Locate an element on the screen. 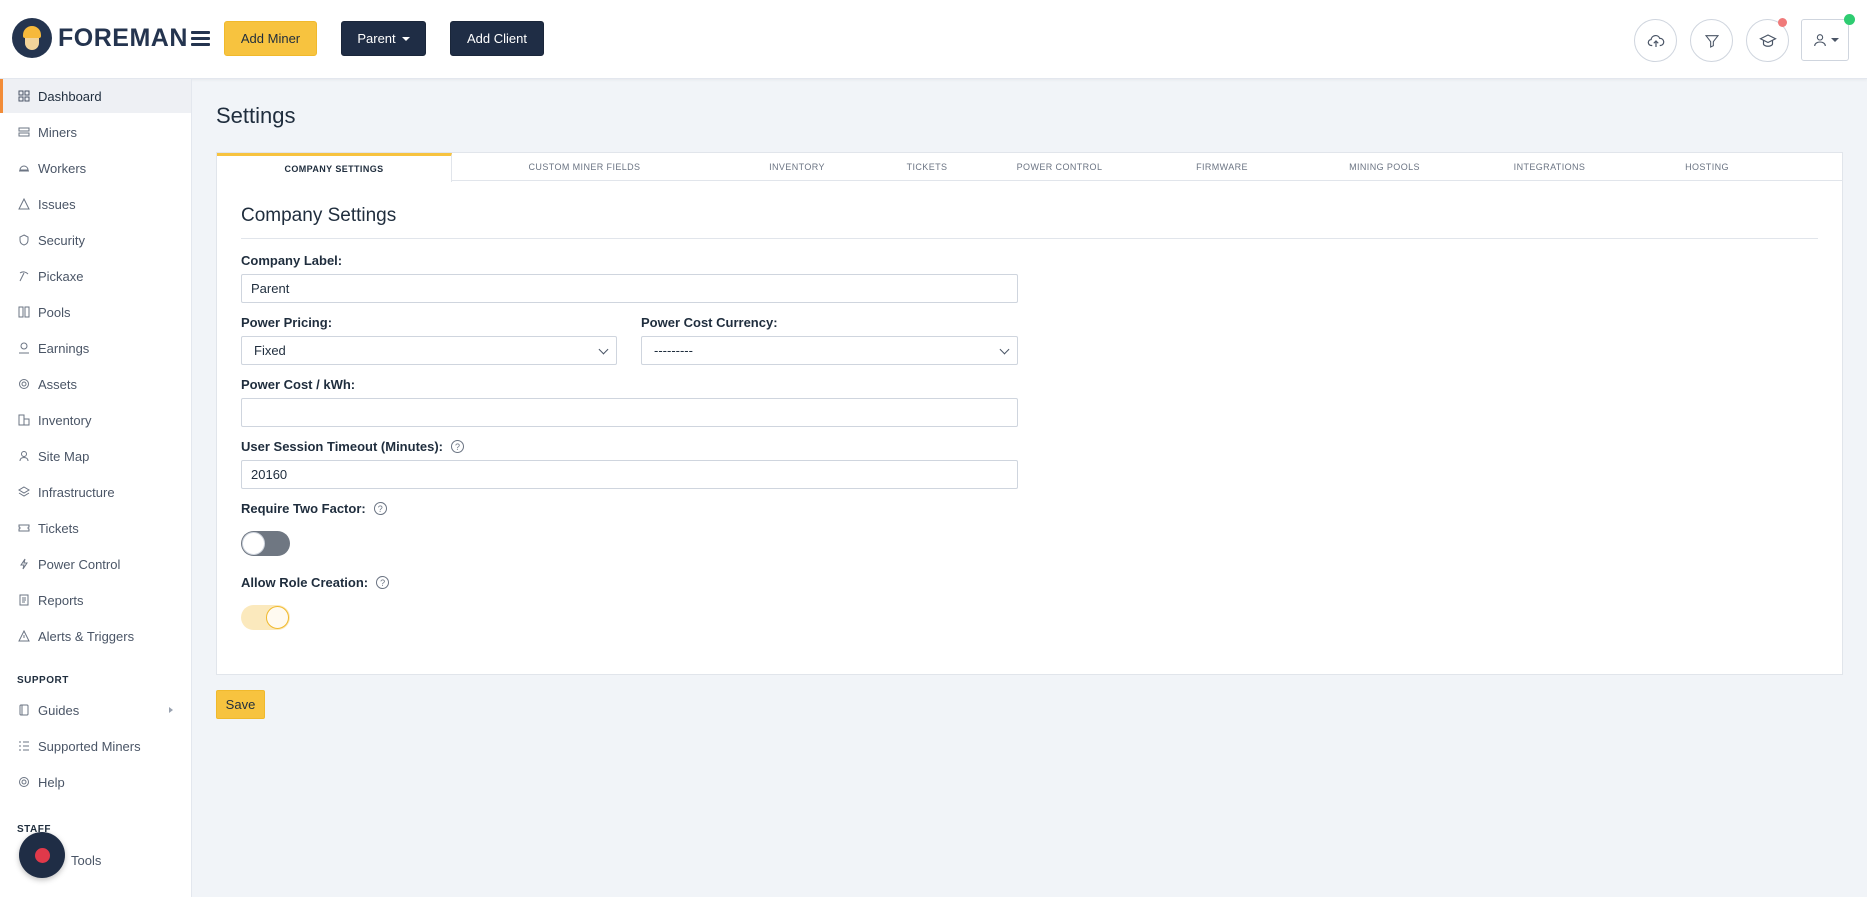 The height and width of the screenshot is (897, 1867). cloud-upload-icon is located at coordinates (1655, 40).